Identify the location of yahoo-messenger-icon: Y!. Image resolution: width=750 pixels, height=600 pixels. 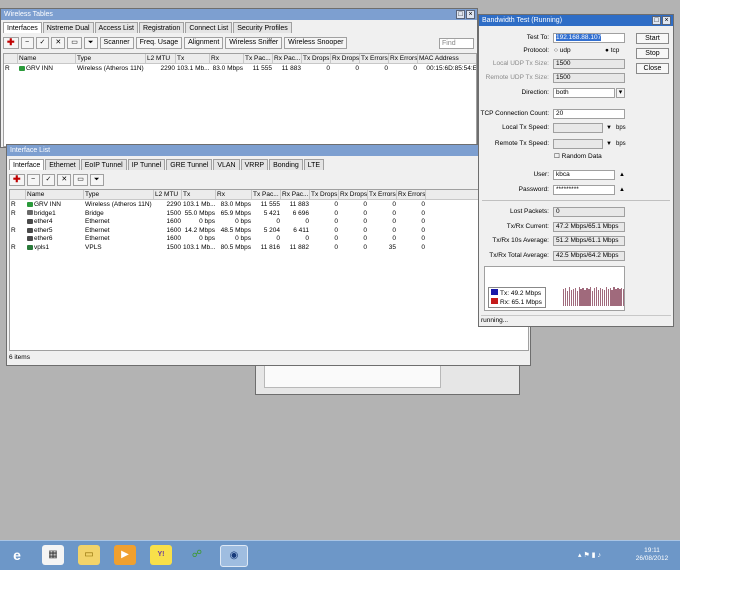
(161, 555).